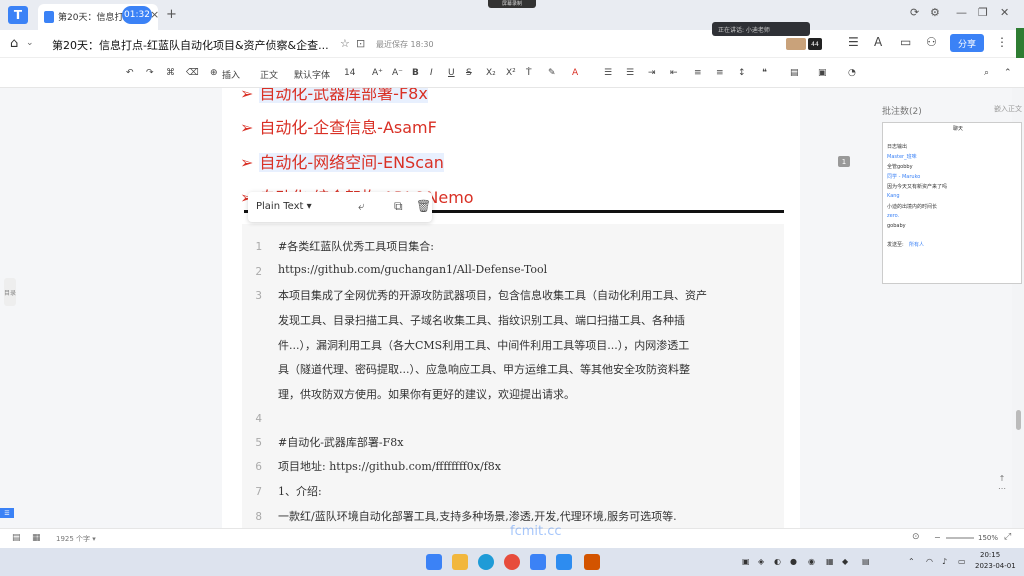 This screenshot has height=576, width=1024. What do you see at coordinates (511, 73) in the screenshot?
I see `superscript-icon: X²` at bounding box center [511, 73].